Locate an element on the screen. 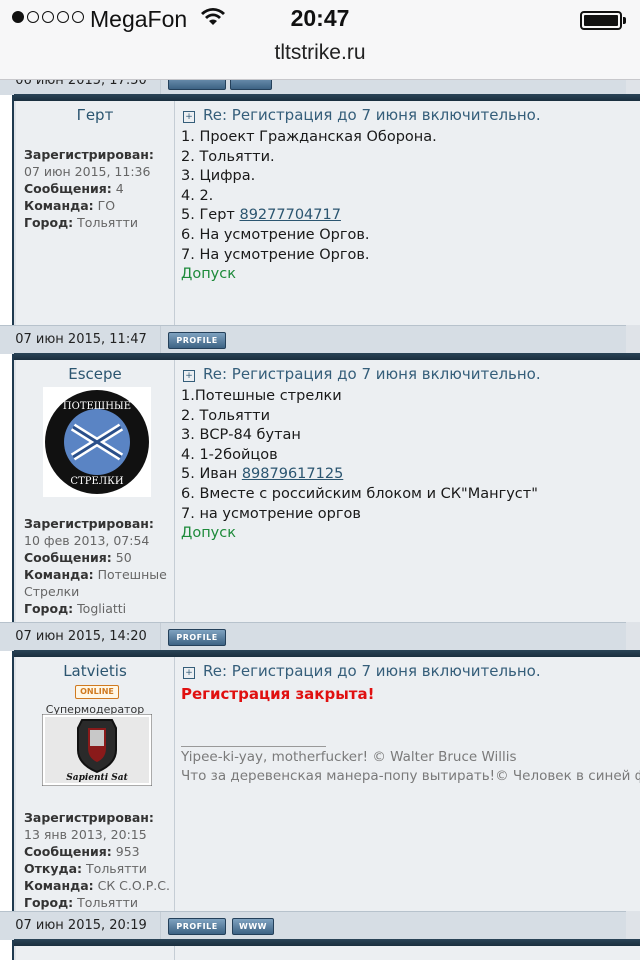  registered-date: 10 фев 2013, 07:54 is located at coordinates (87, 540).